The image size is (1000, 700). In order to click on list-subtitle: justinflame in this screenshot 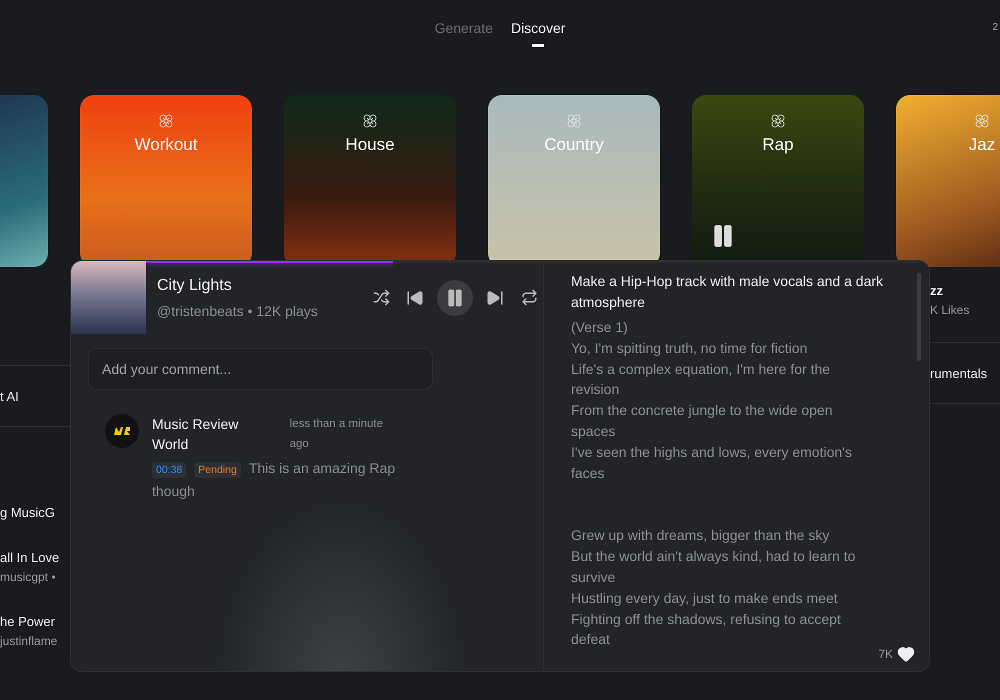, I will do `click(29, 641)`.